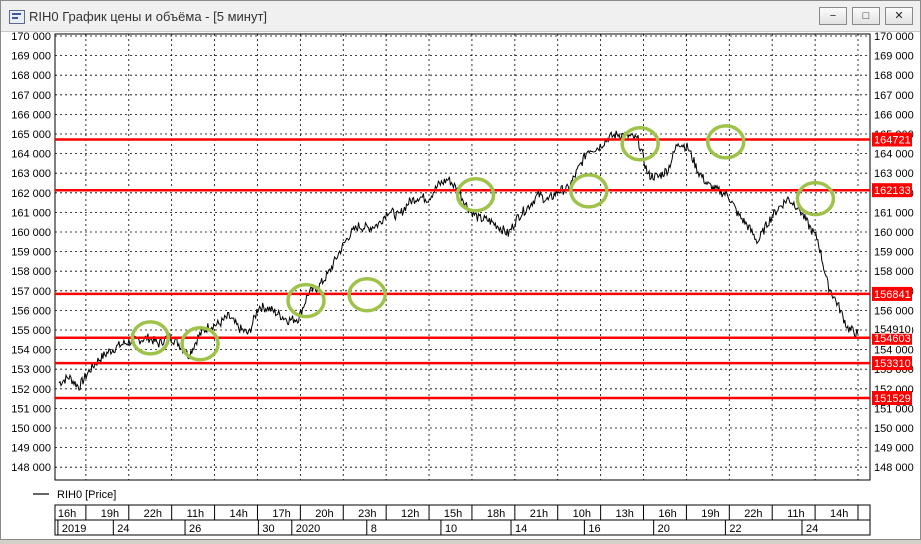 Image resolution: width=921 pixels, height=544 pixels. What do you see at coordinates (31, 135) in the screenshot?
I see `y-tick-label-left: 165 000` at bounding box center [31, 135].